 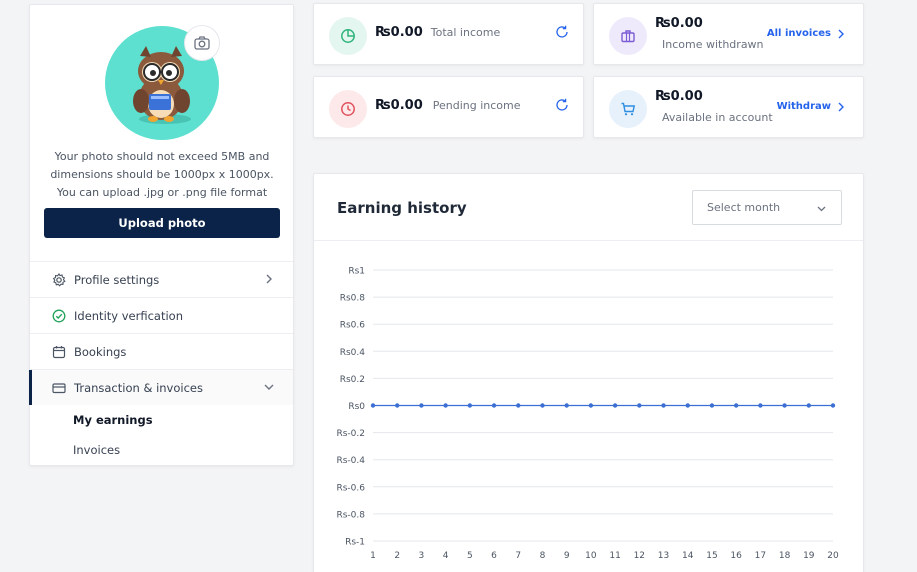 I want to click on x-tick-label: 12, so click(x=639, y=556).